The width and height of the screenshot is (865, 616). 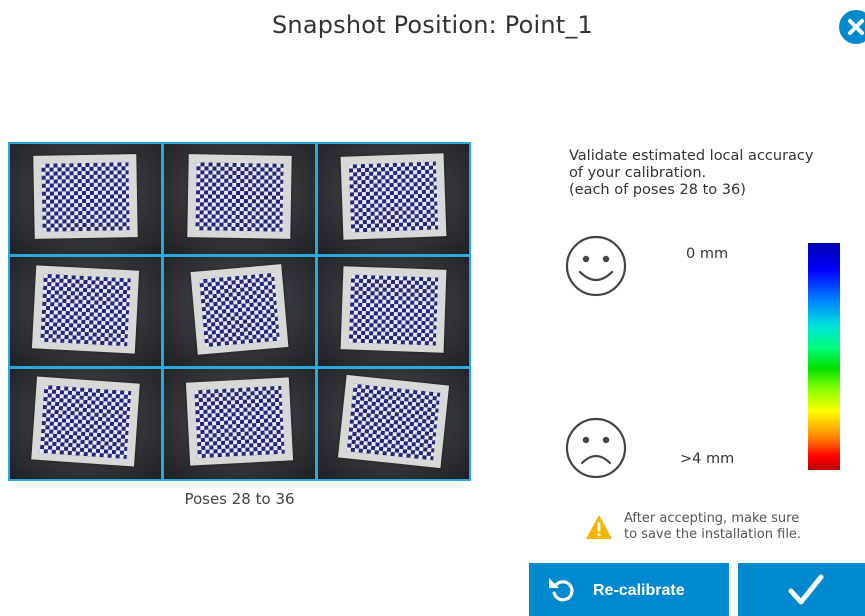 I want to click on warning-message-line: to save the installation file., so click(x=713, y=534).